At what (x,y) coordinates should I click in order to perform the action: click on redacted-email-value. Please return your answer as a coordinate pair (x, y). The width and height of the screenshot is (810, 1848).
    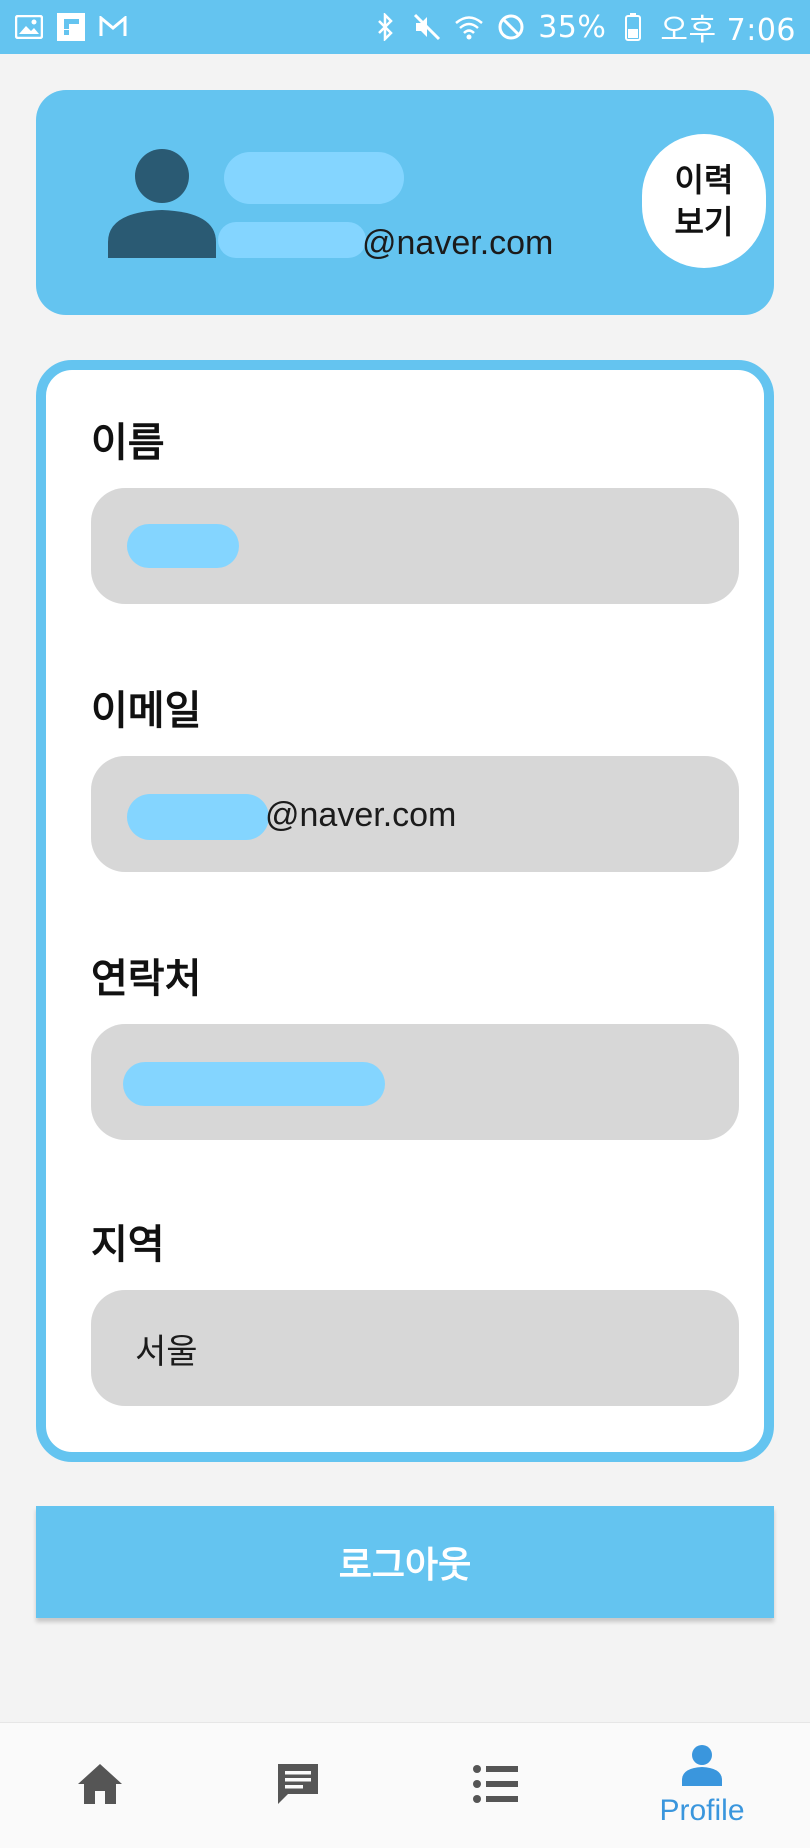
    Looking at the image, I should click on (198, 817).